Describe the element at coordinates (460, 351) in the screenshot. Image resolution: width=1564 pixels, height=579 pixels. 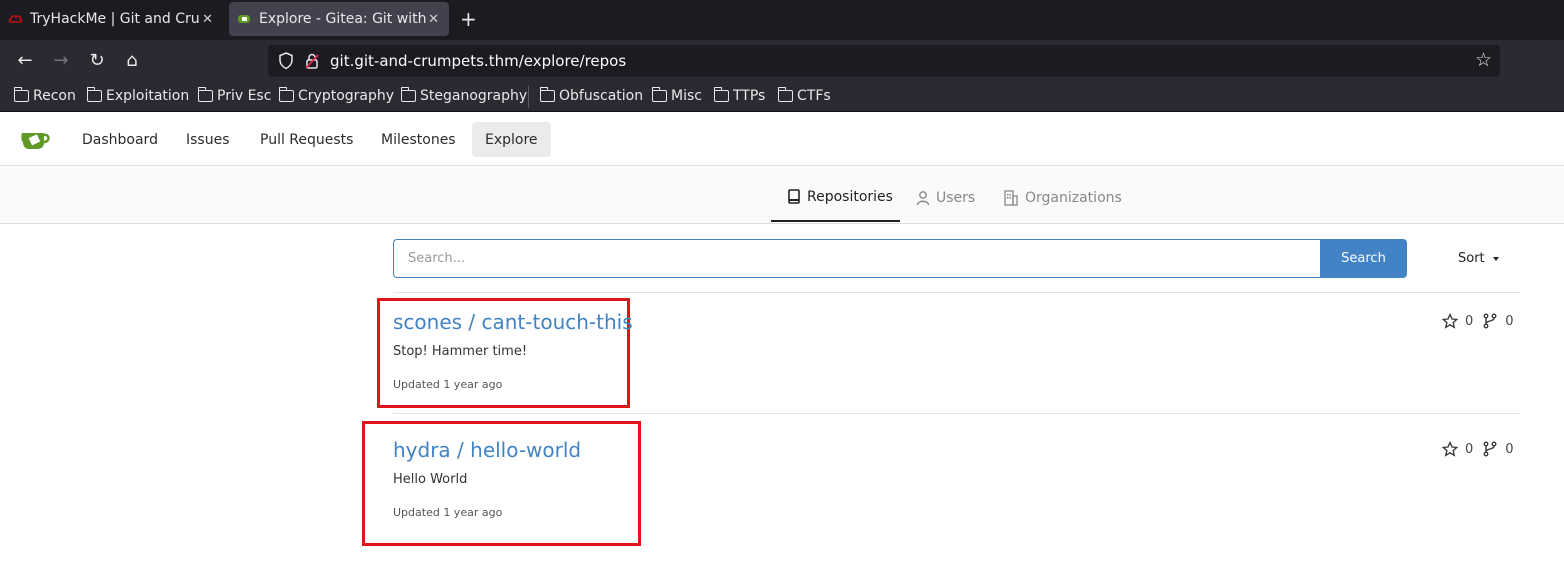
I see `repo-description: Stop! Hammer time!` at that location.